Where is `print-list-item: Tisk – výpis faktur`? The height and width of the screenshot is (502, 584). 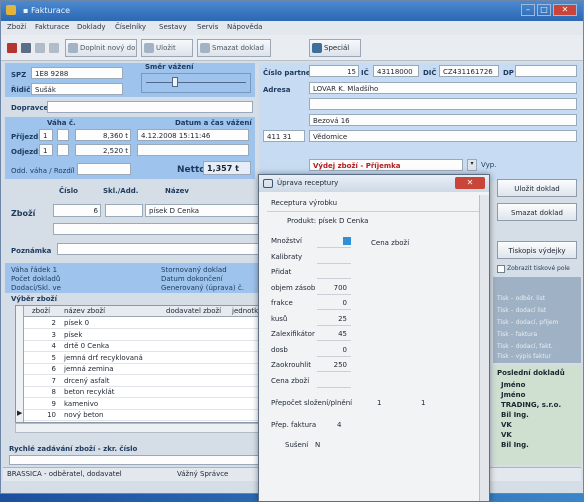 print-list-item: Tisk – výpis faktur is located at coordinates (524, 356).